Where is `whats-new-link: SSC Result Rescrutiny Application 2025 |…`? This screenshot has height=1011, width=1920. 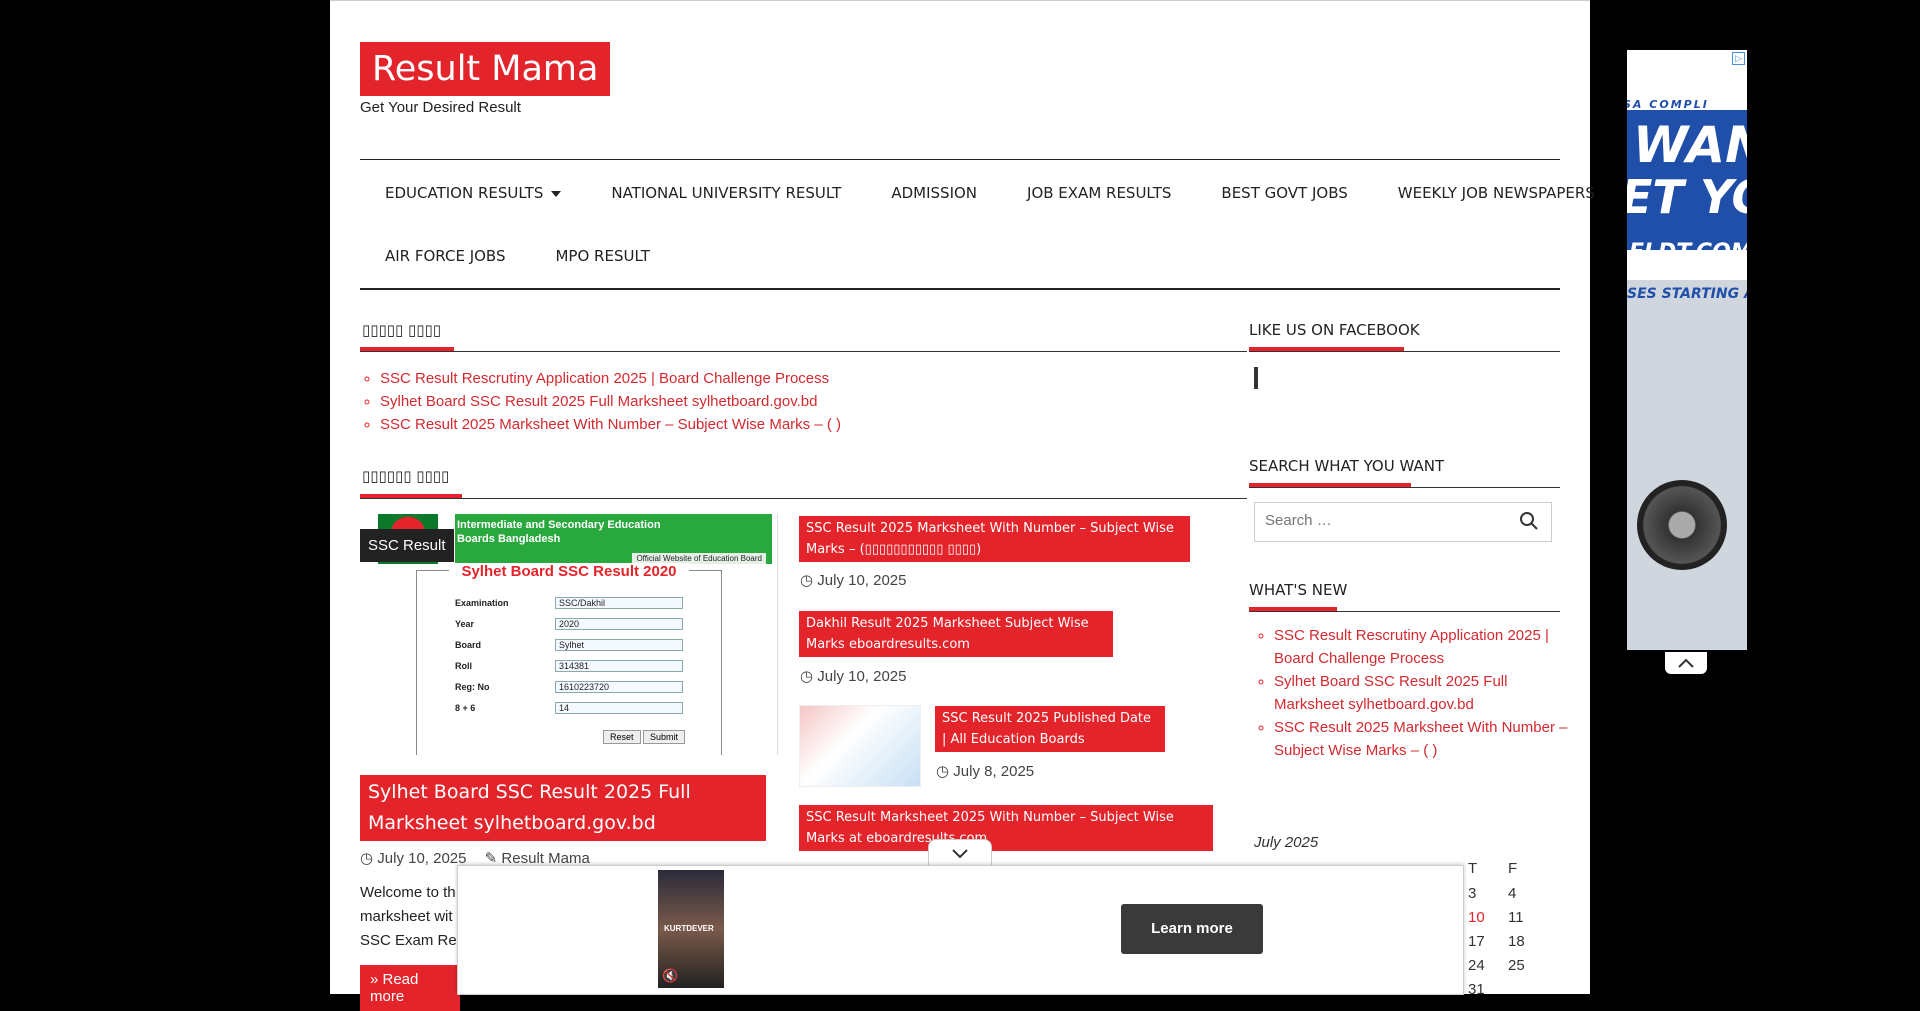
whats-new-link: SSC Result Rescrutiny Application 2025 |… is located at coordinates (1411, 647).